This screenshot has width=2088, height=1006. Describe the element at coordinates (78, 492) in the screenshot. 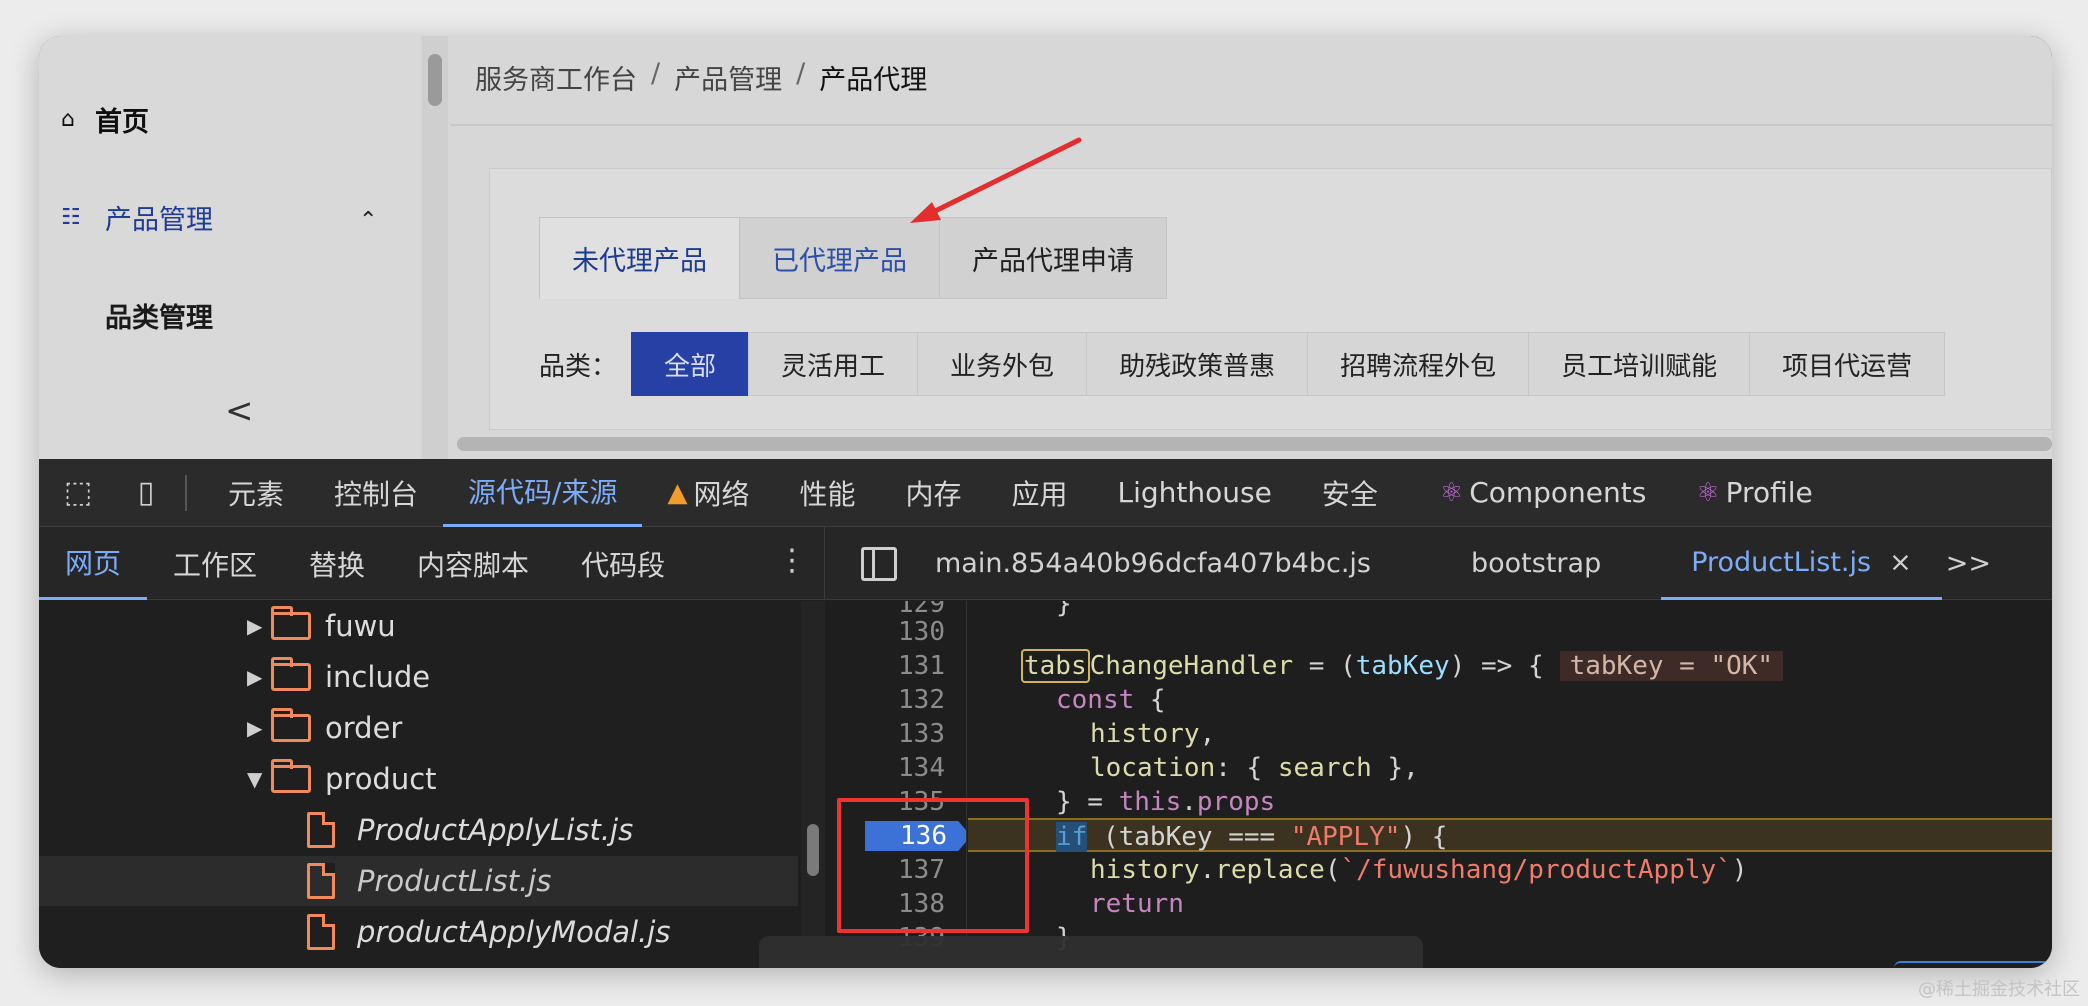

I see `inspect-element-icon: ⬚` at that location.